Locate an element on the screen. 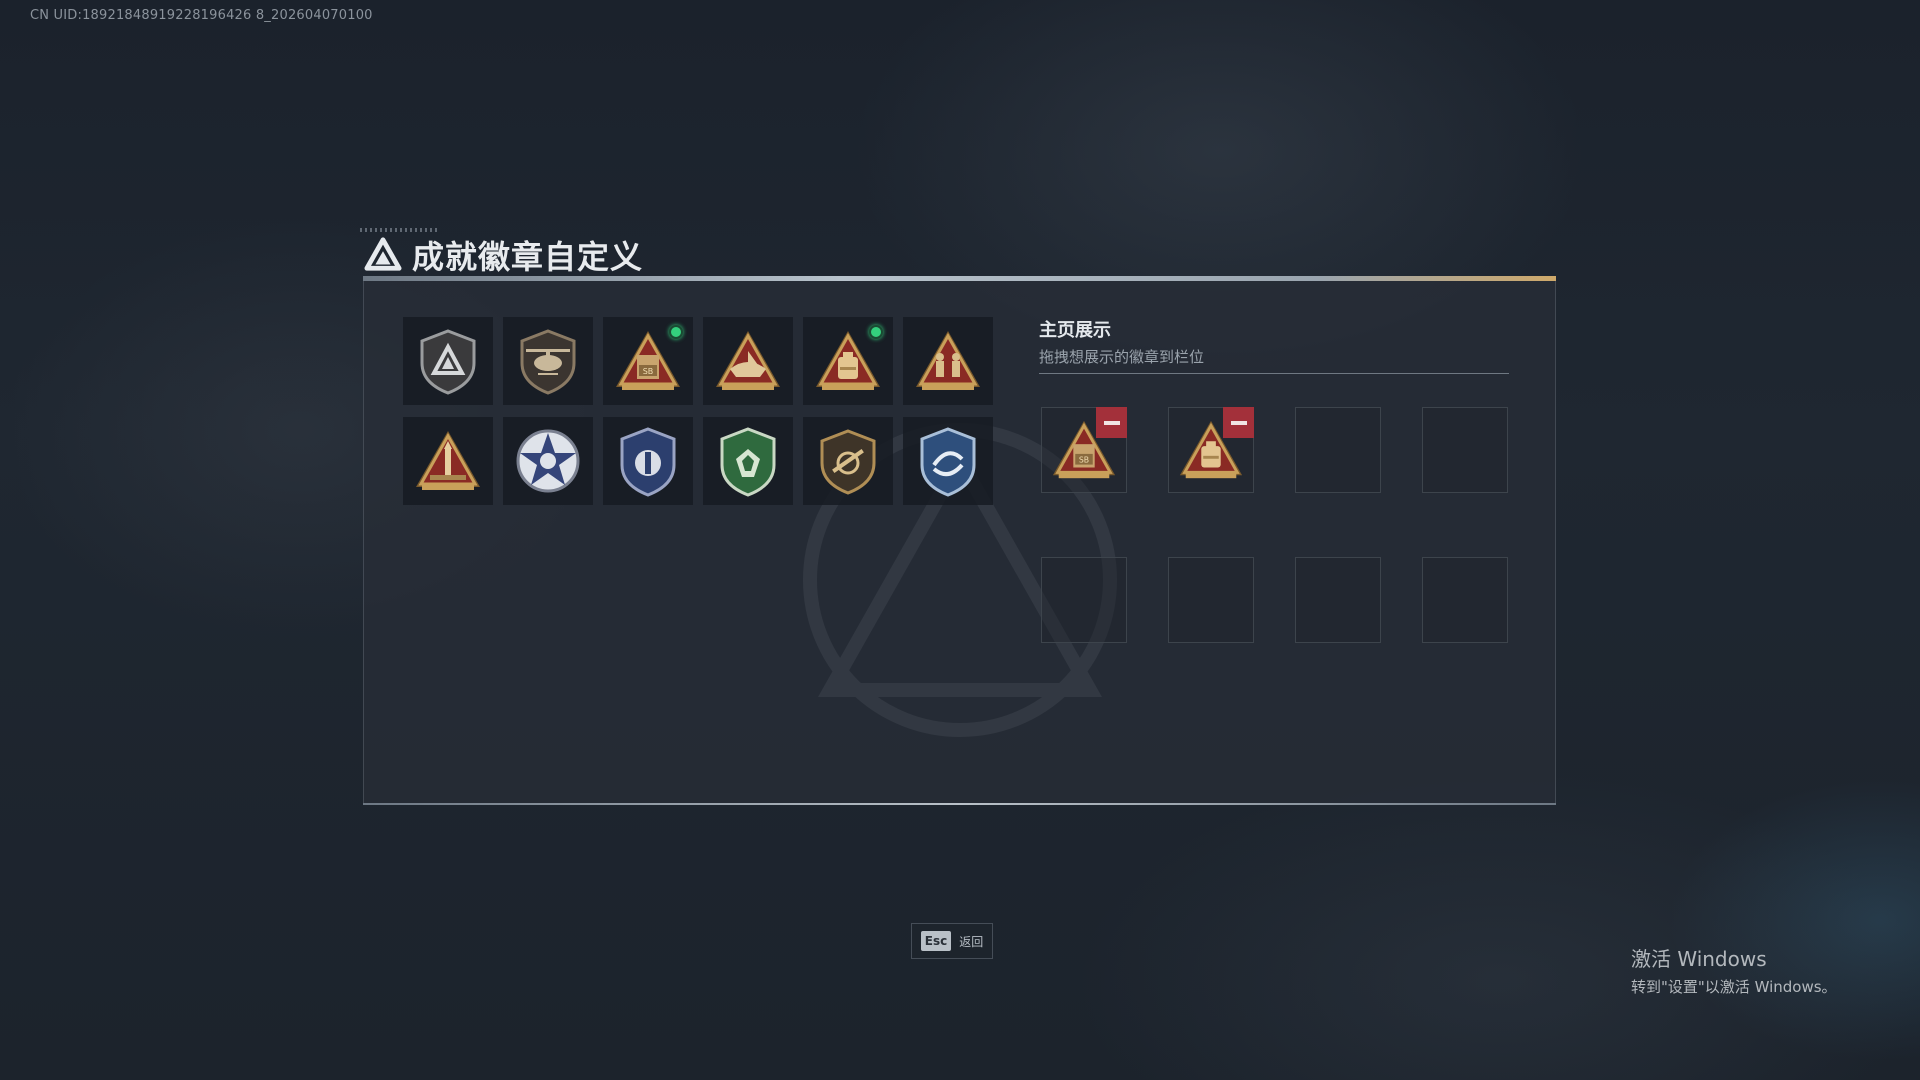 The image size is (1920, 1080). green-shield-gem-badge-icon is located at coordinates (748, 462).